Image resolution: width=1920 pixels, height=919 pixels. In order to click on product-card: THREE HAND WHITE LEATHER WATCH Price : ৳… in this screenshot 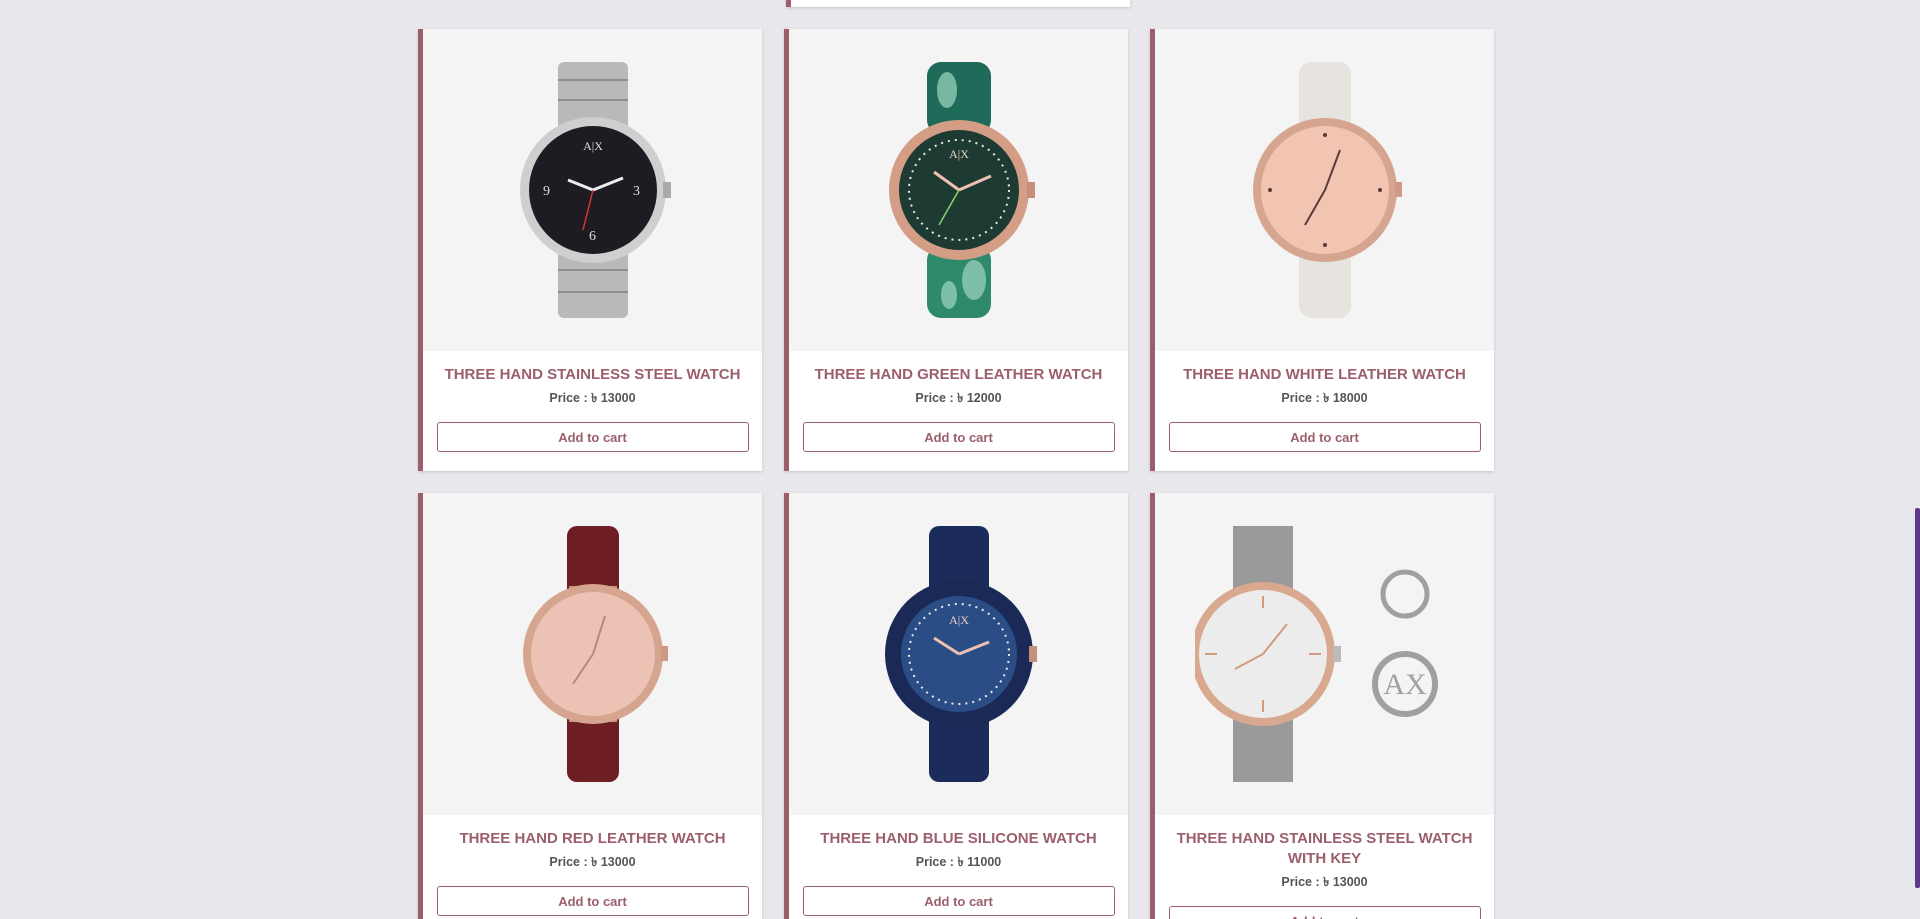, I will do `click(1322, 250)`.